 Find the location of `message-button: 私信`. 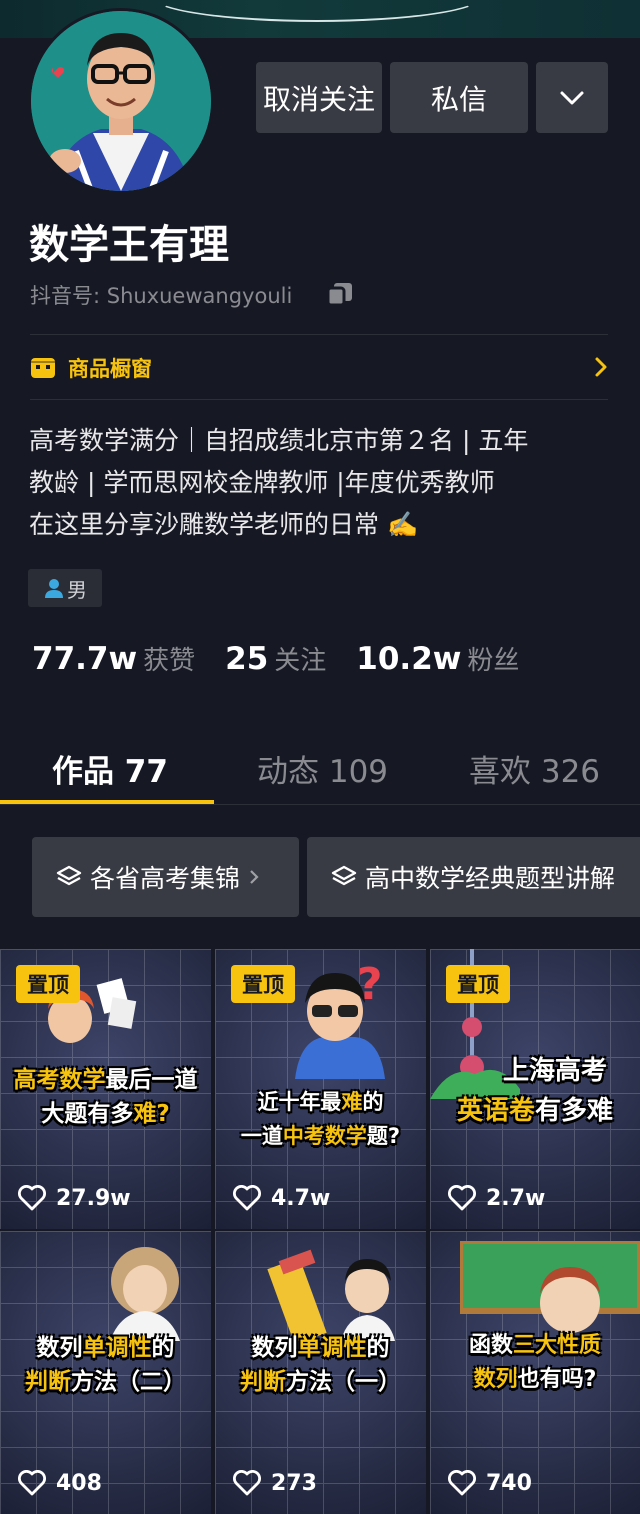

message-button: 私信 is located at coordinates (459, 97).